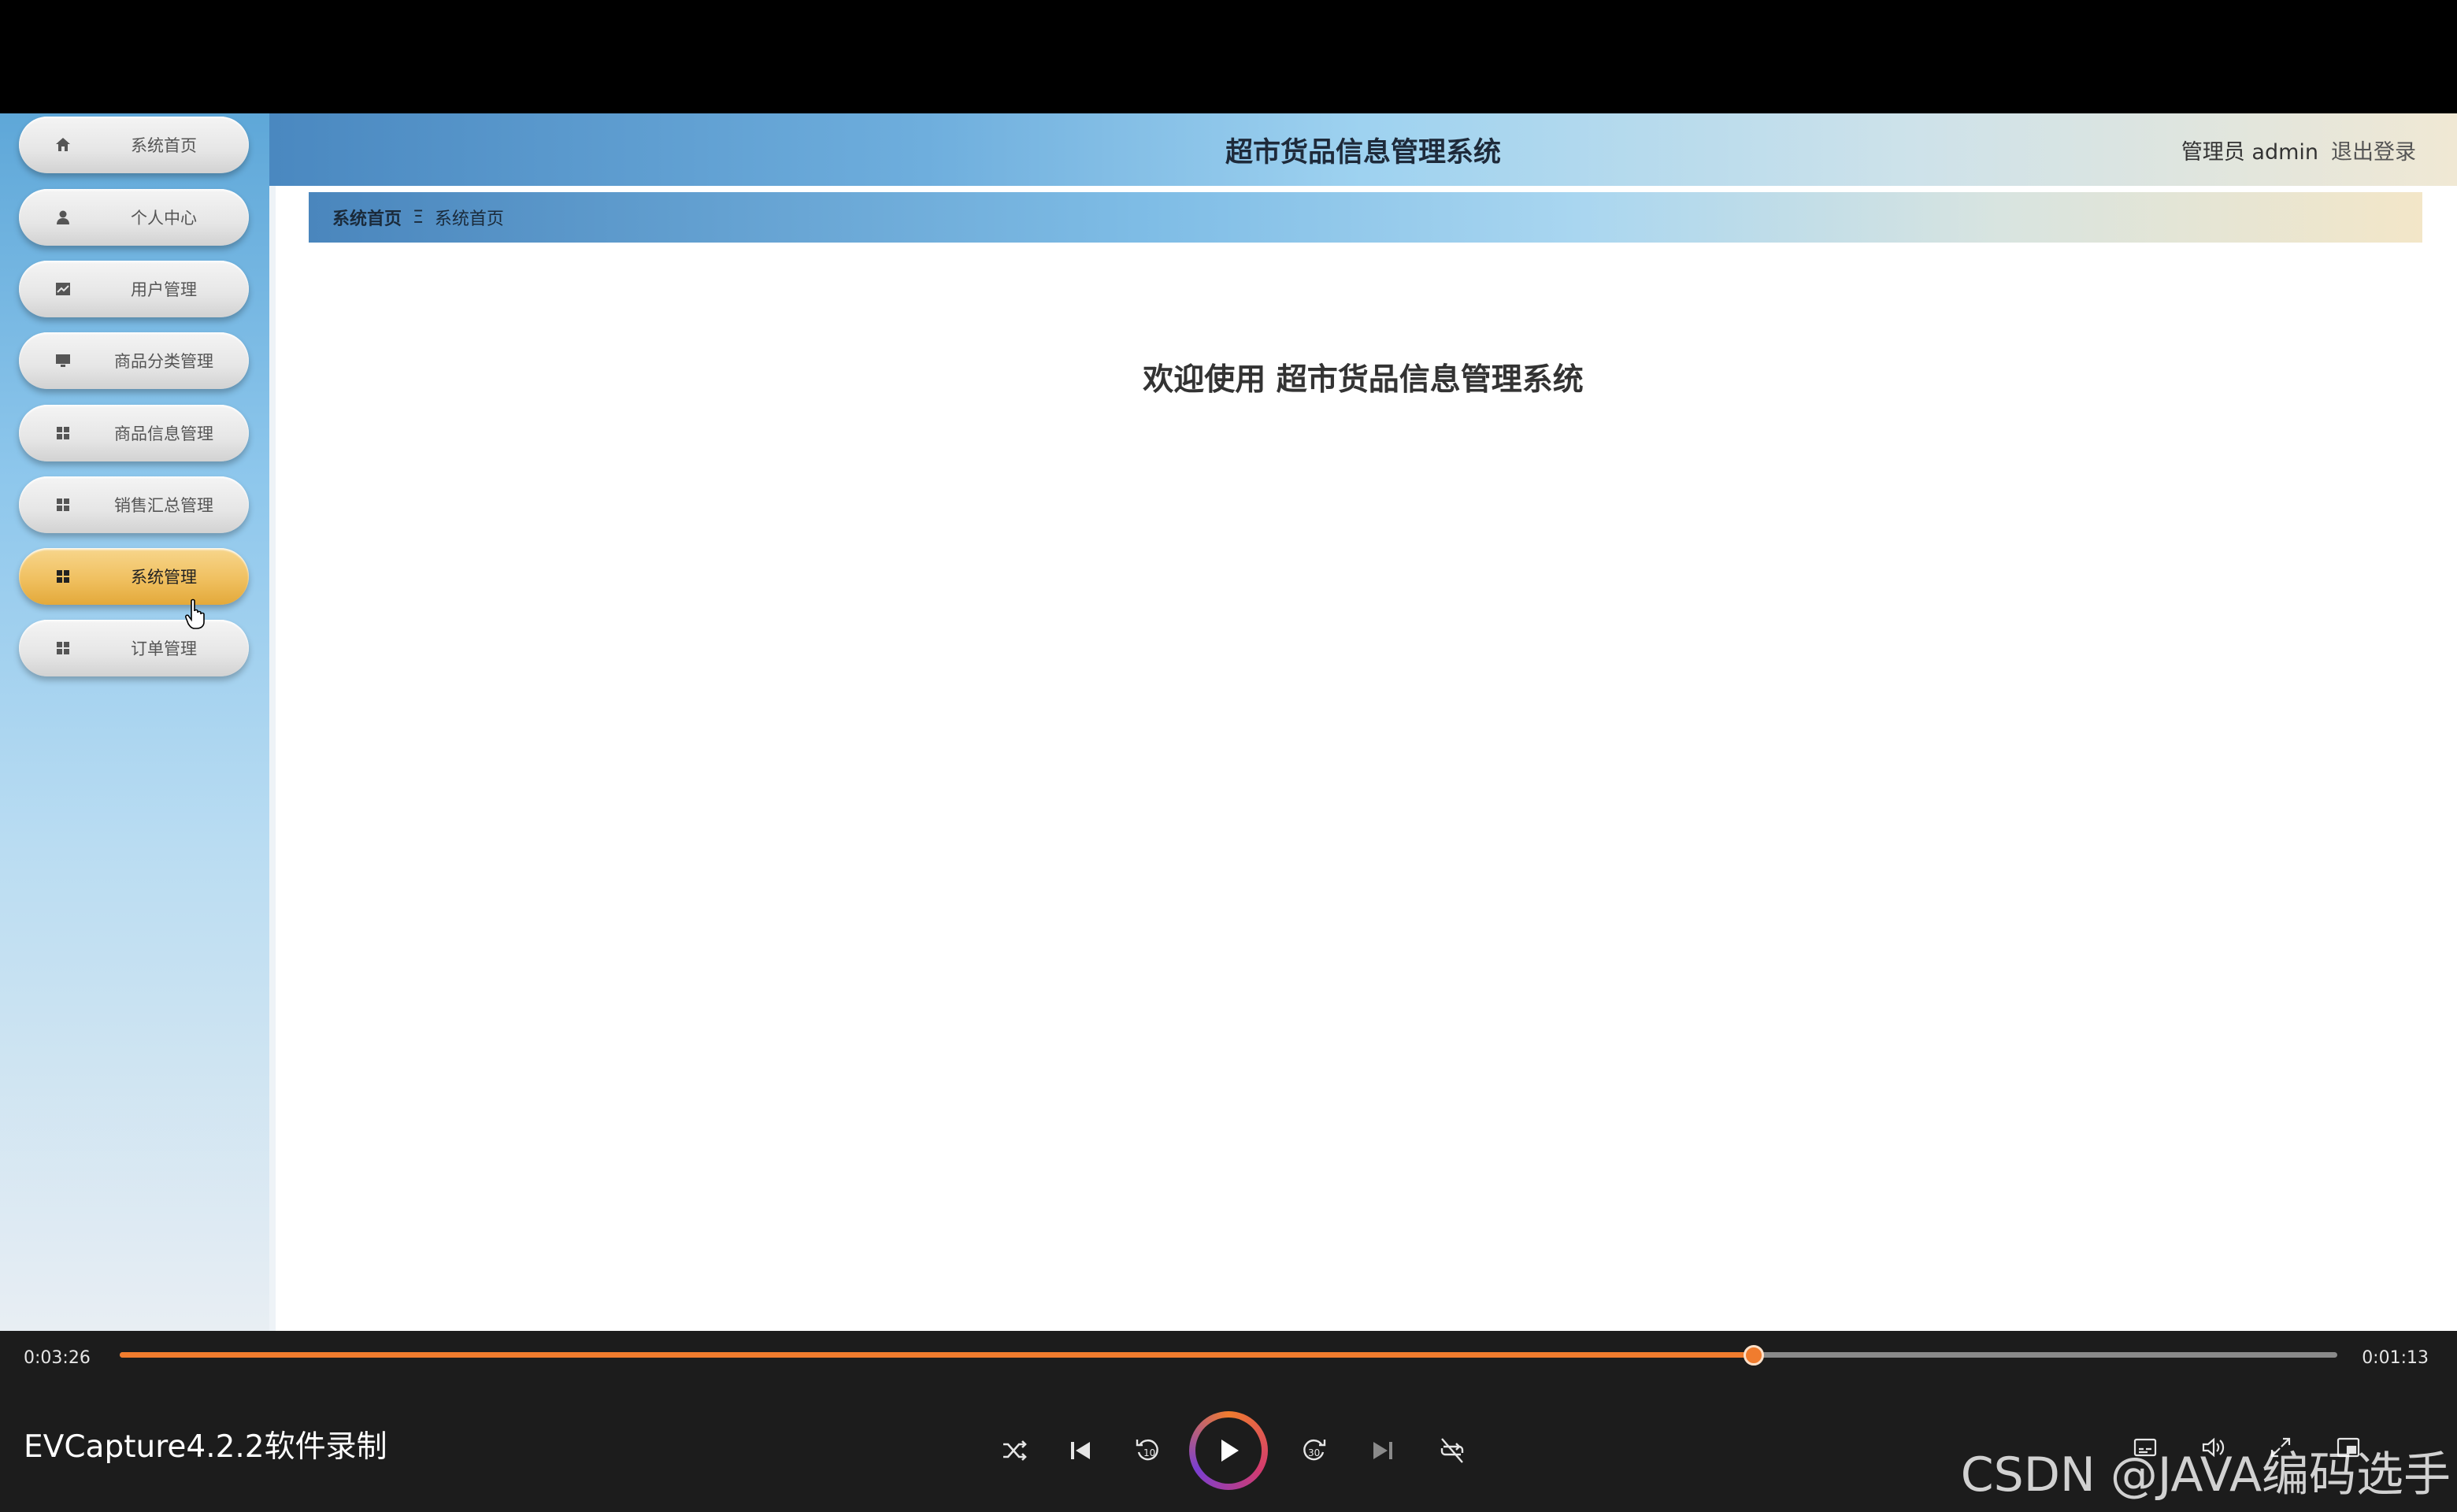 The height and width of the screenshot is (1512, 2457). I want to click on logout-link: 退出登录, so click(2373, 150).